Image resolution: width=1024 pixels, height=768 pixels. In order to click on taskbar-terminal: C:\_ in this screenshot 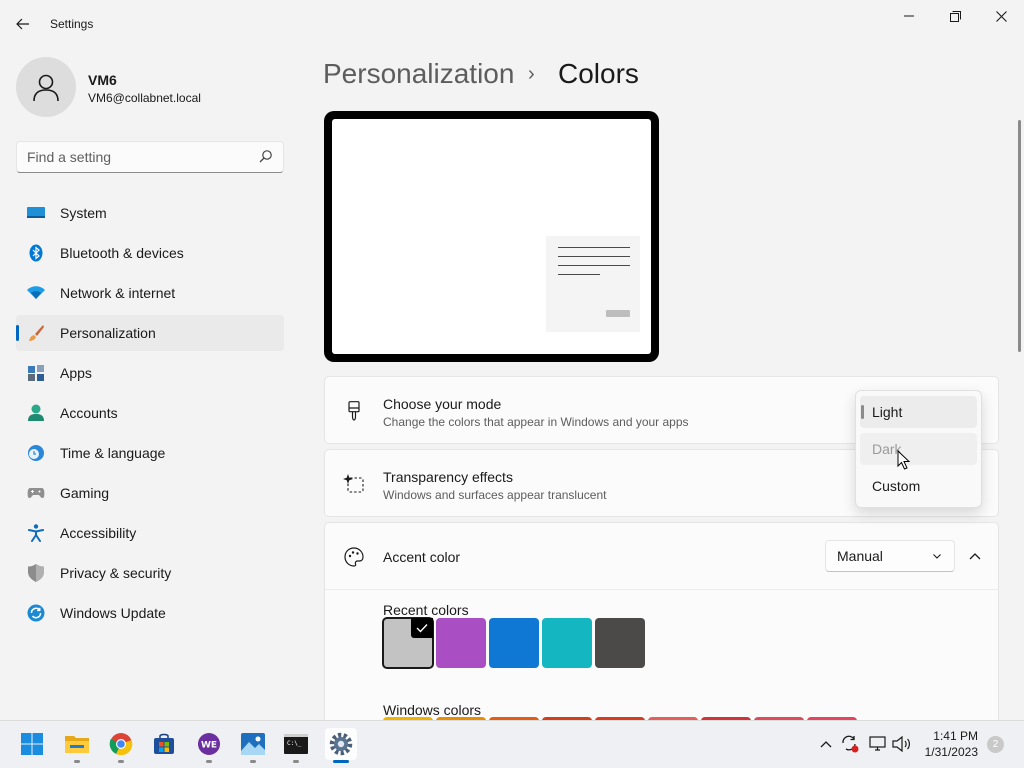, I will do `click(296, 744)`.